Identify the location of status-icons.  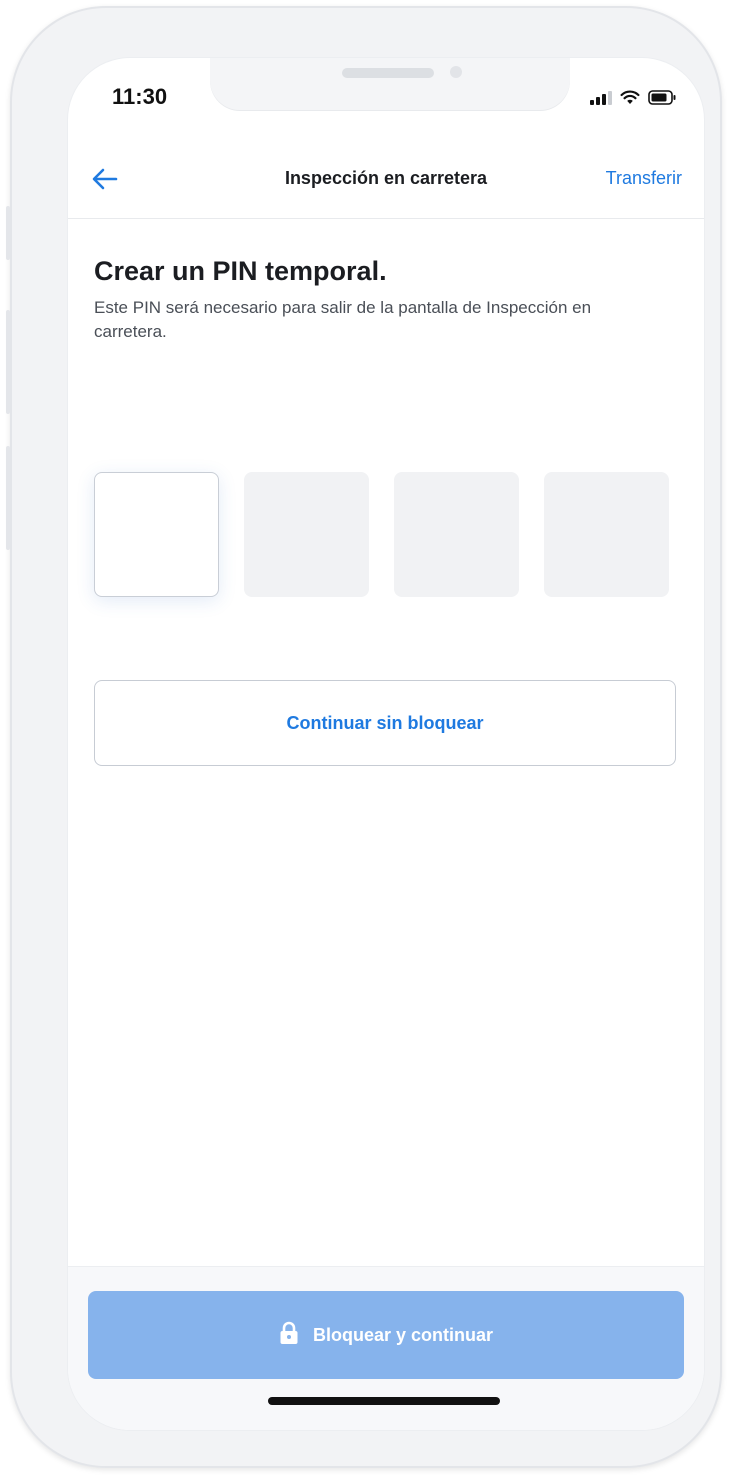
(633, 97).